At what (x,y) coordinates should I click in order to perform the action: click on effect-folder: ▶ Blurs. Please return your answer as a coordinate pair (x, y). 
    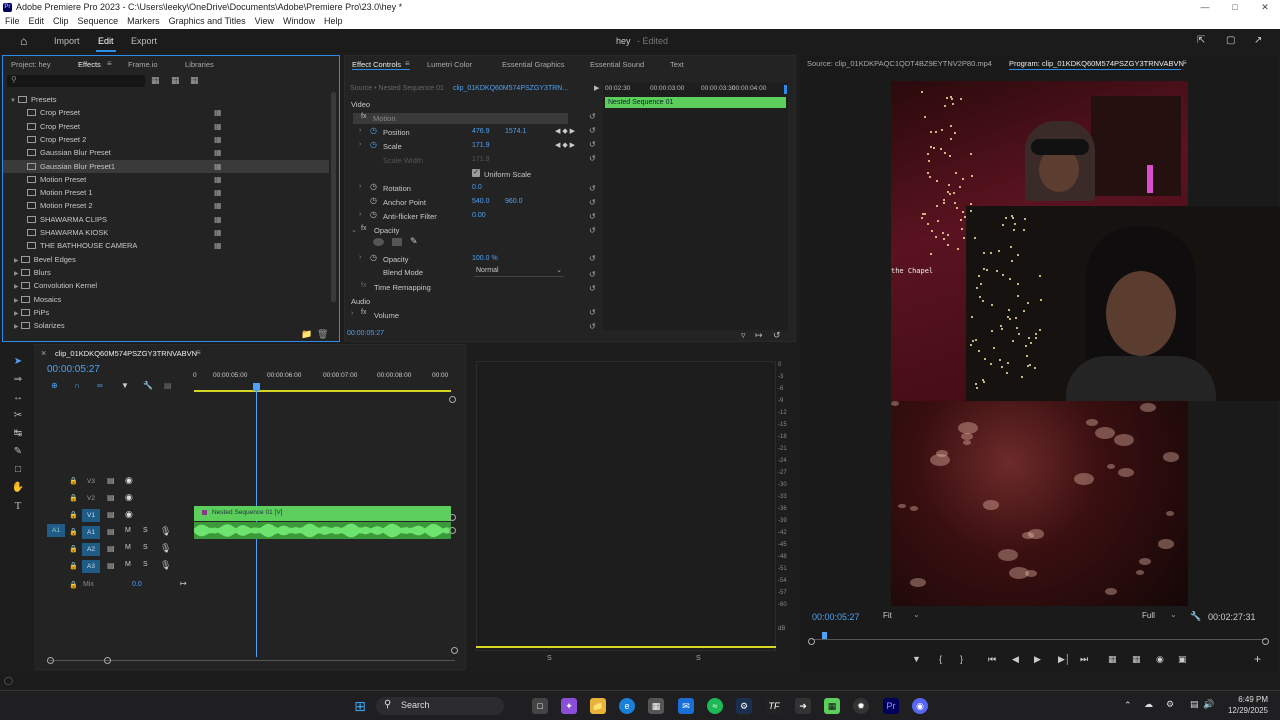
    Looking at the image, I should click on (166, 272).